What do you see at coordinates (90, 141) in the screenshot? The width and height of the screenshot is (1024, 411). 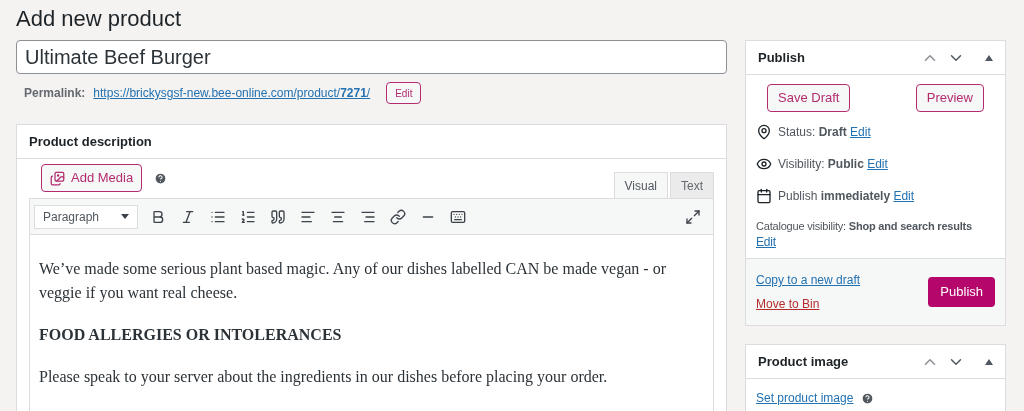 I see `panel-title: Product description` at bounding box center [90, 141].